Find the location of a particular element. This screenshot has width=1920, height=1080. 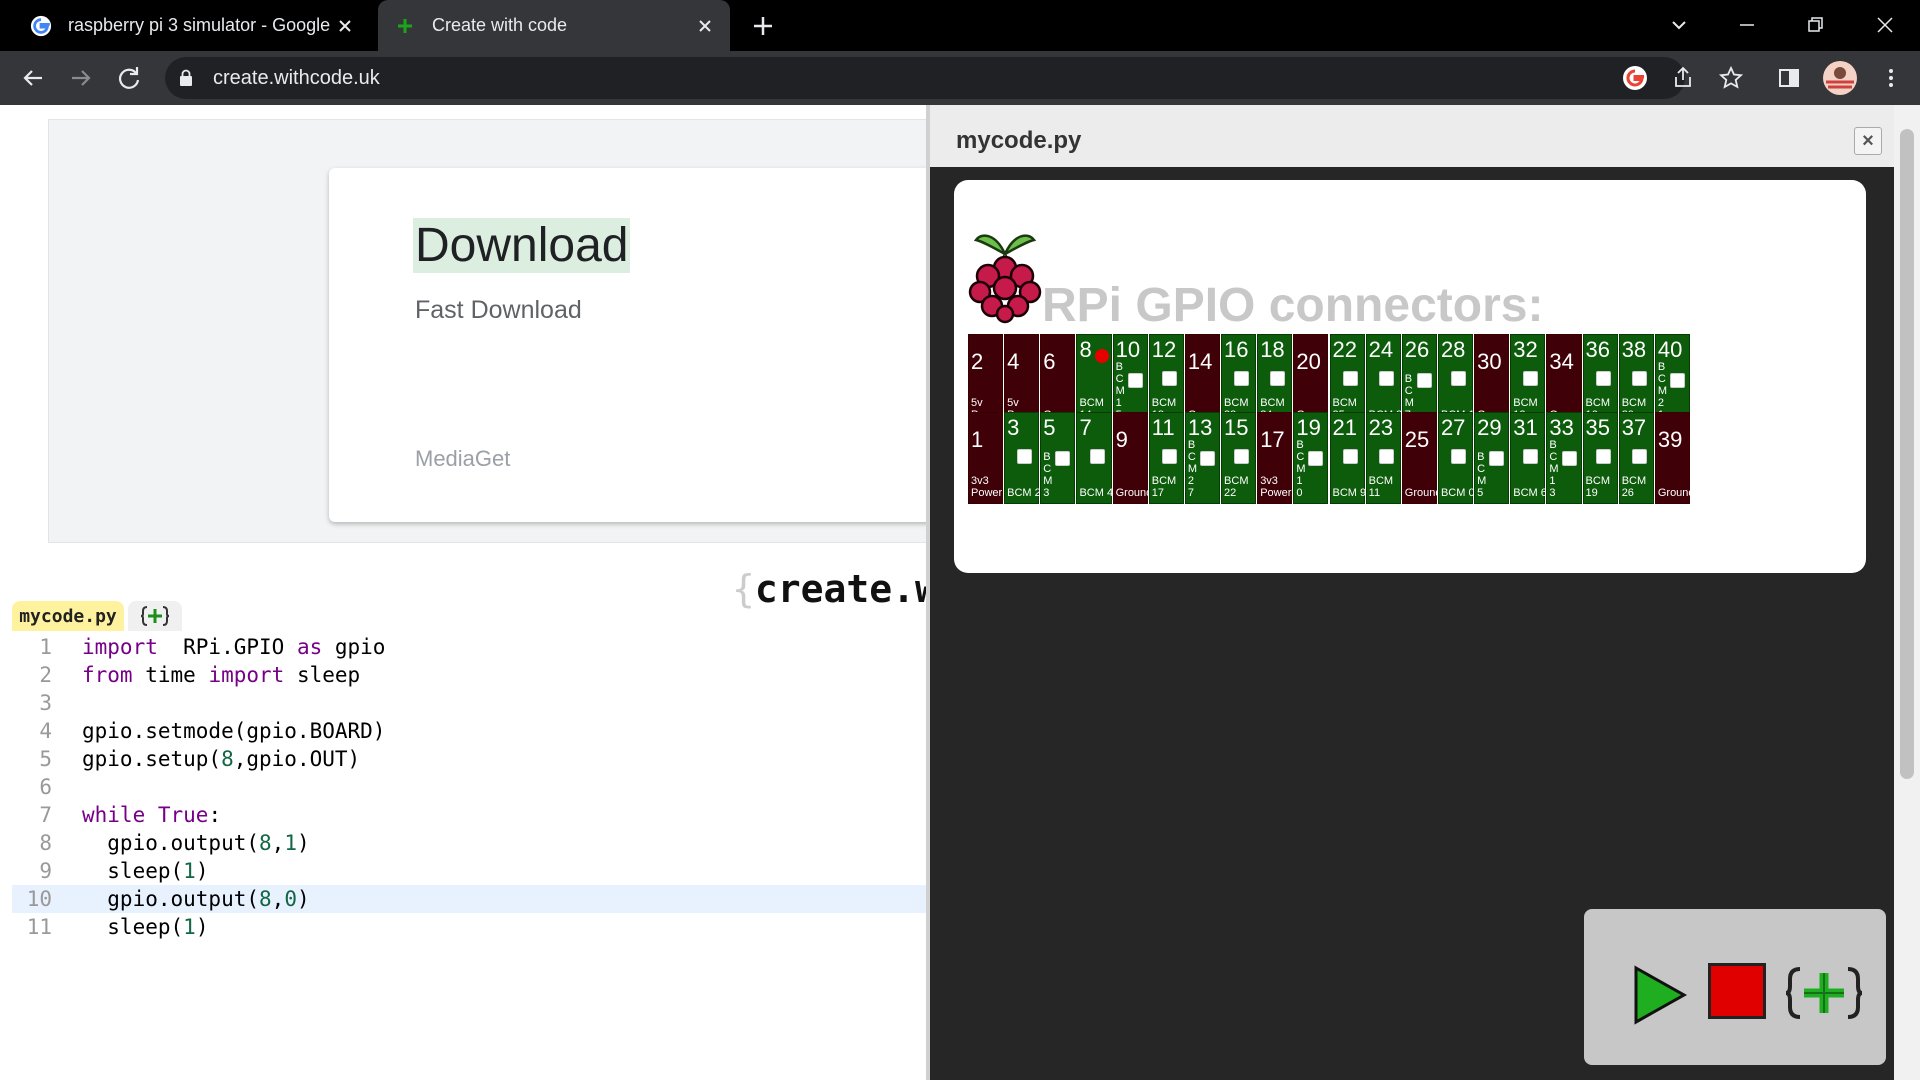

code-token: gpio.output( is located at coordinates (171, 899).